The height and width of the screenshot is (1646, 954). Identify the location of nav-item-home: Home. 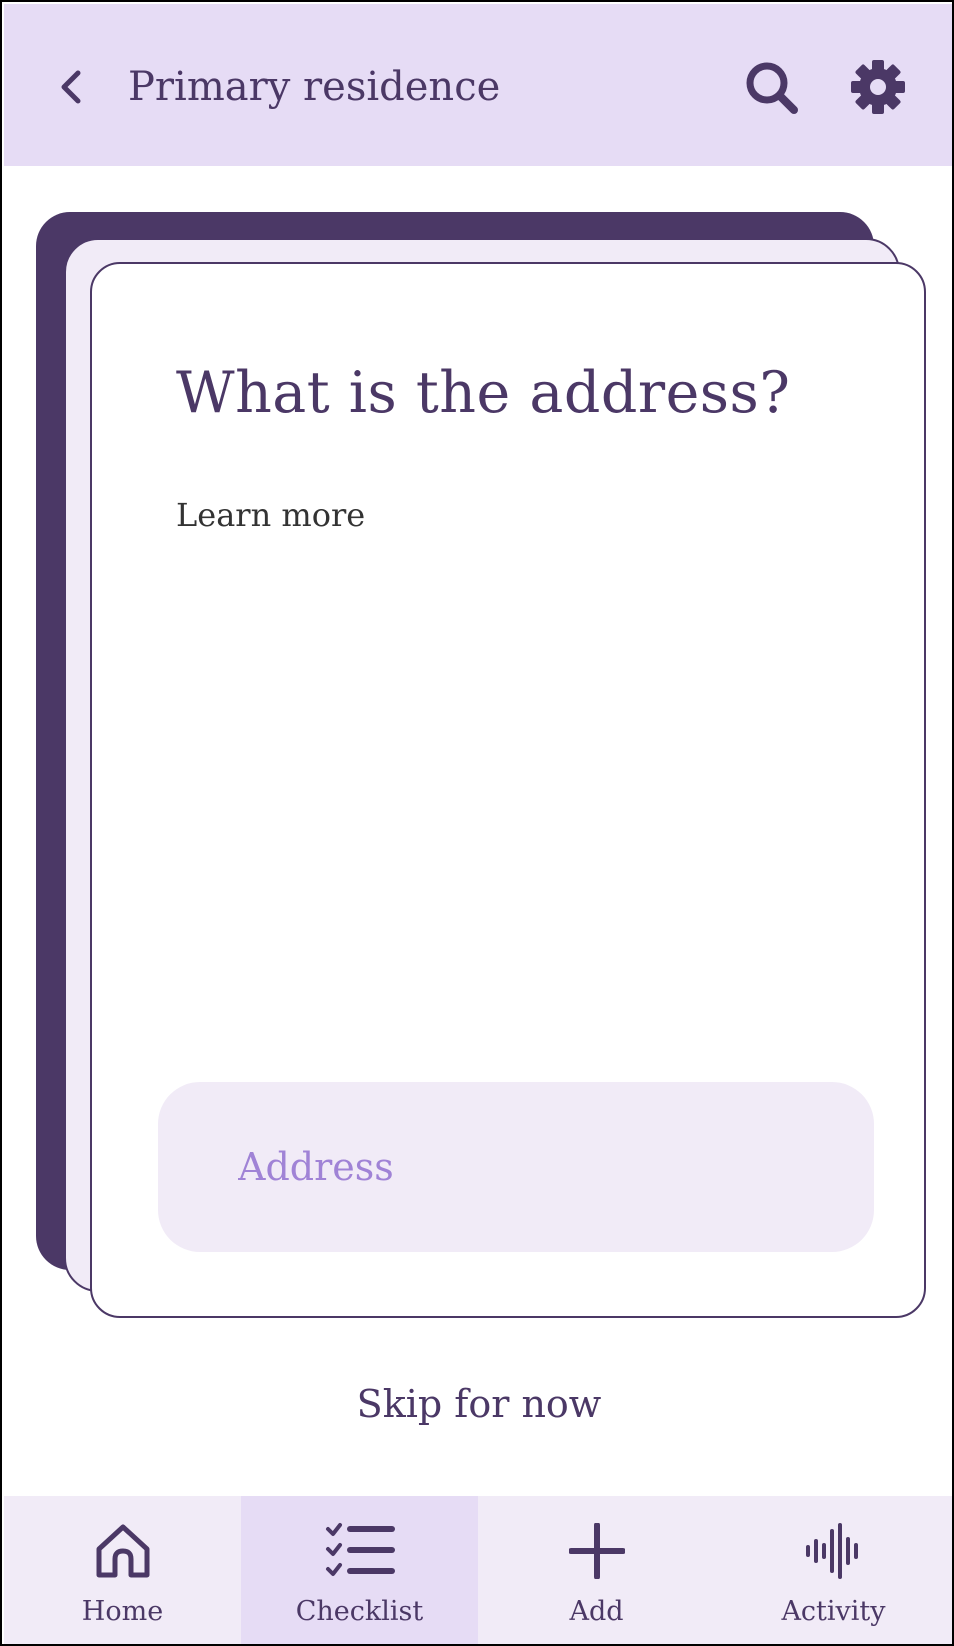
(122, 1570).